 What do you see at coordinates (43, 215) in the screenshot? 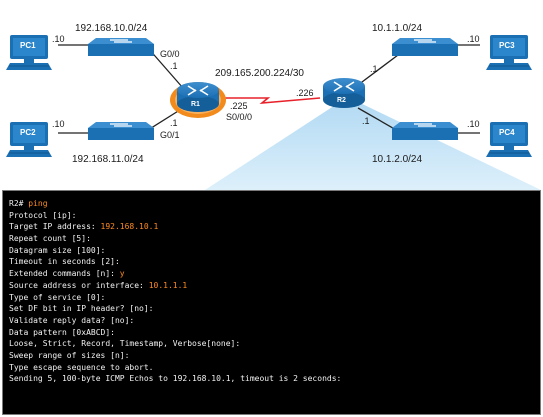
I see `terminal-line: Protocol [ip]:` at bounding box center [43, 215].